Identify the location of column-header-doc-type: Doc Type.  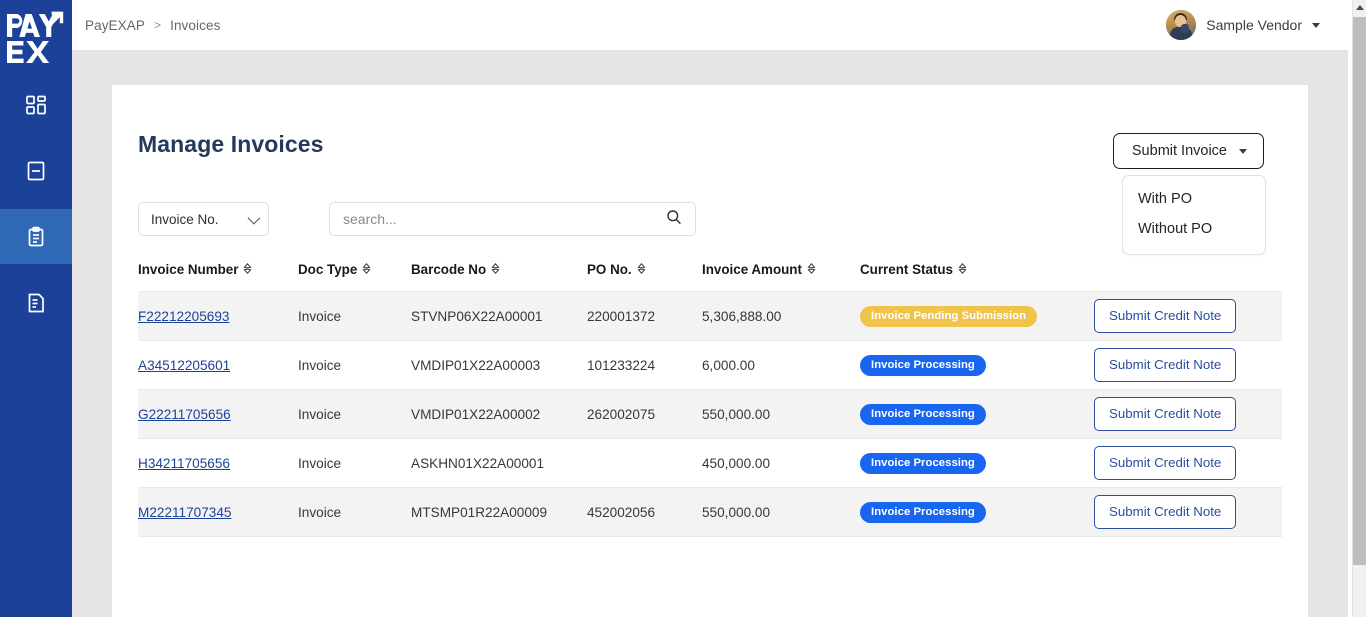
(354, 277).